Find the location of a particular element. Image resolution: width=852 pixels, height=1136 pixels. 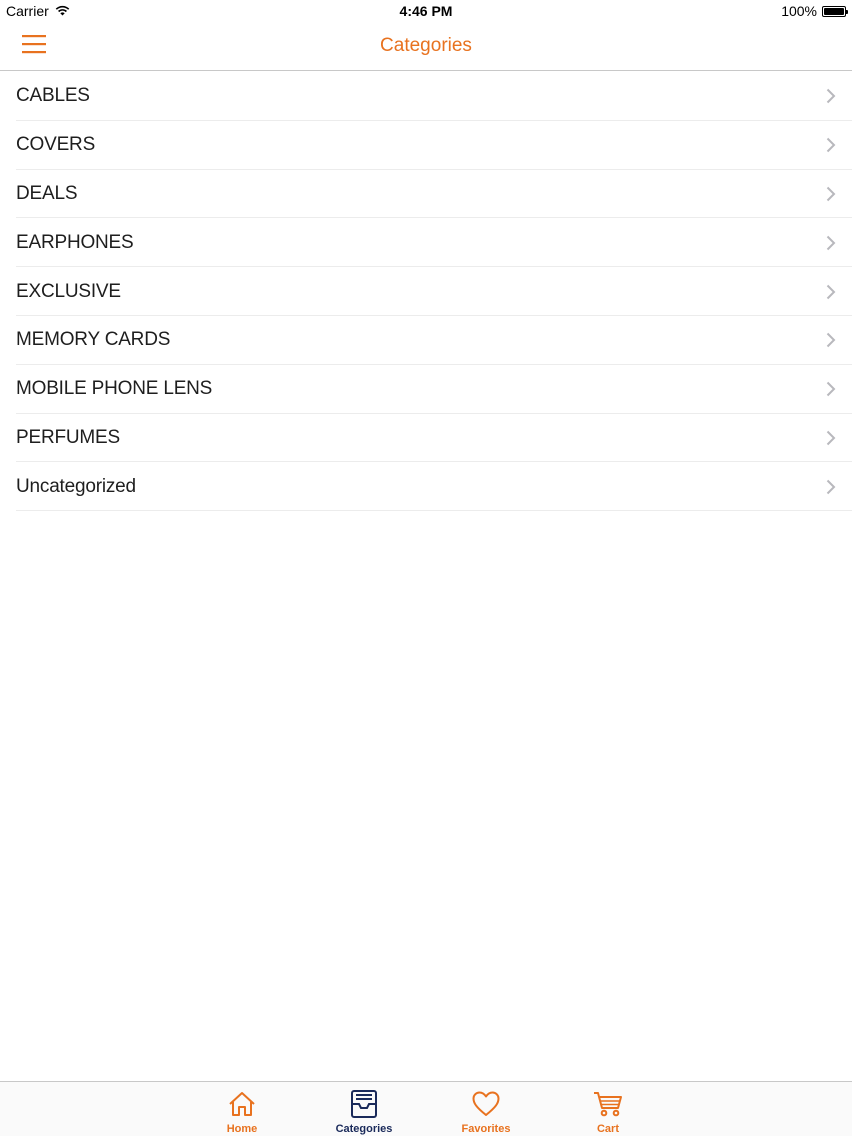

inbox-tray-icon is located at coordinates (364, 1104).